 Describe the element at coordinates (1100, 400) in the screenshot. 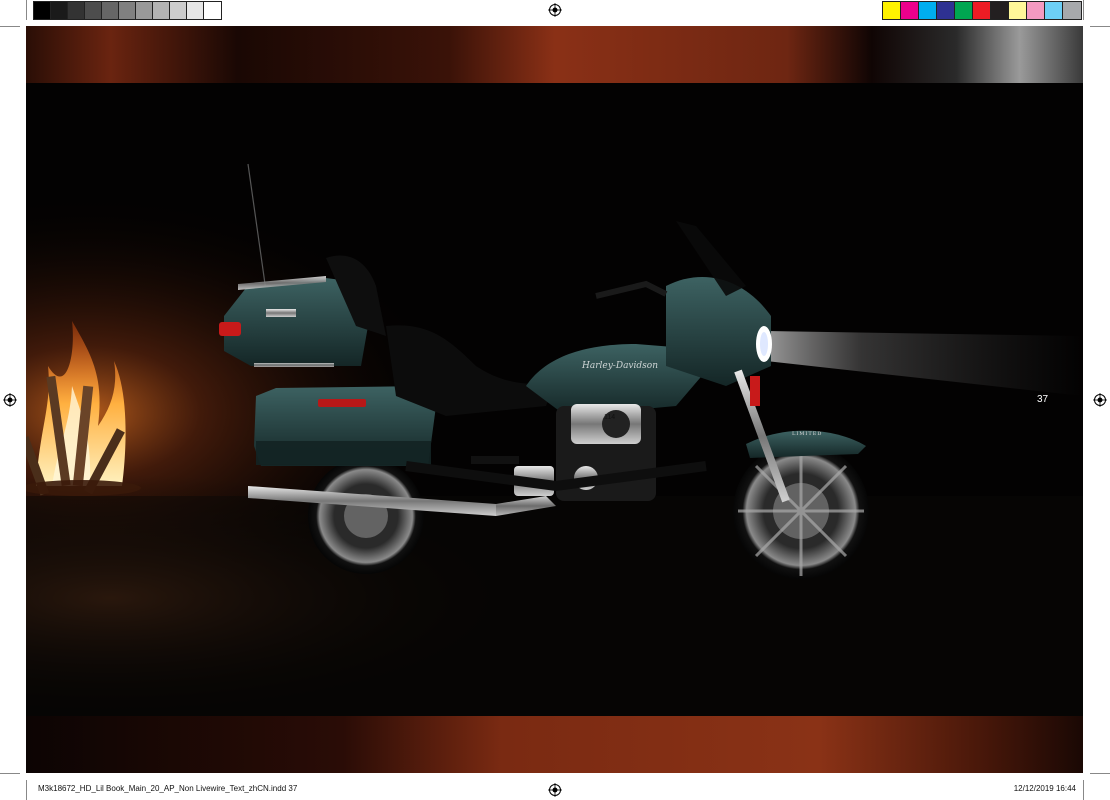

I see `registration-mark-right` at that location.